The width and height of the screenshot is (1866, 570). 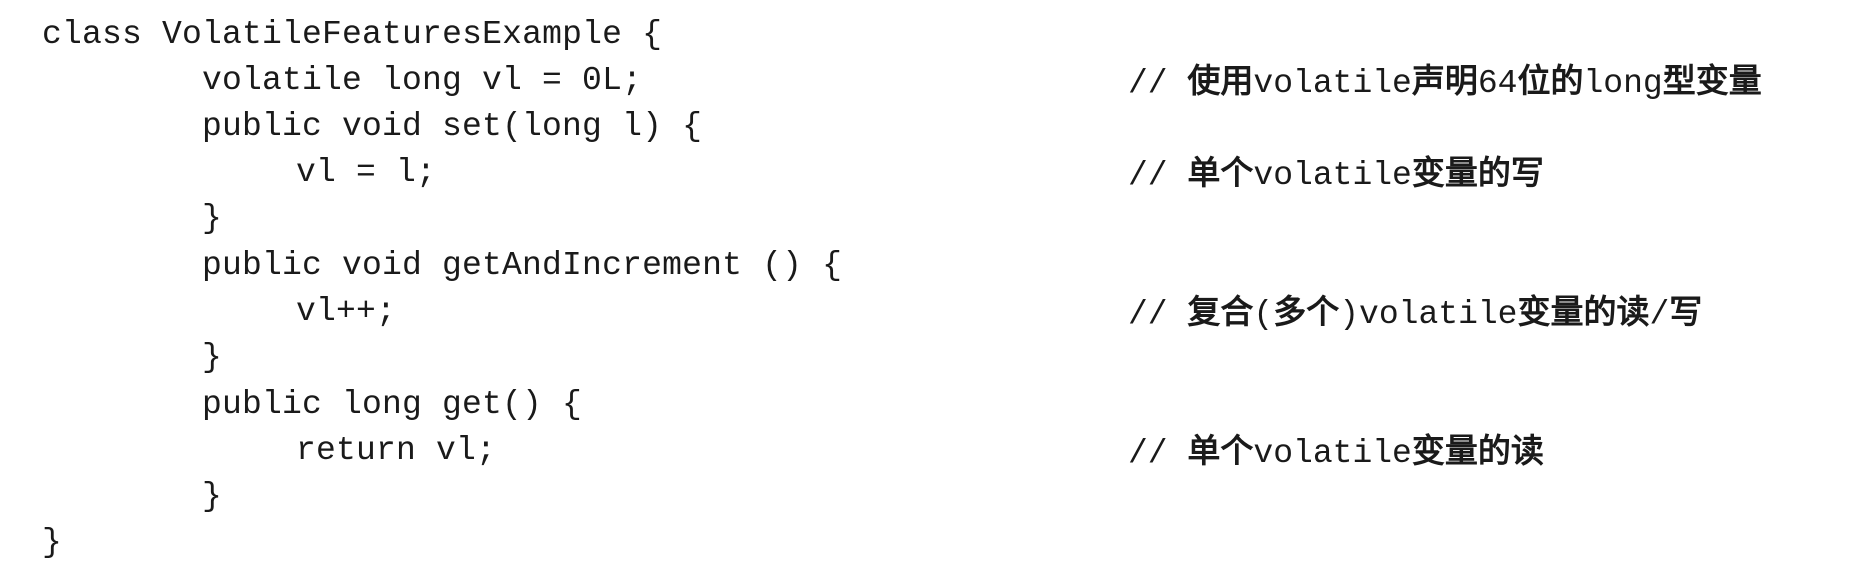 What do you see at coordinates (933, 312) in the screenshot?
I see `code-line-7: vl++; // 复合(多个)volatile变量的读/写` at bounding box center [933, 312].